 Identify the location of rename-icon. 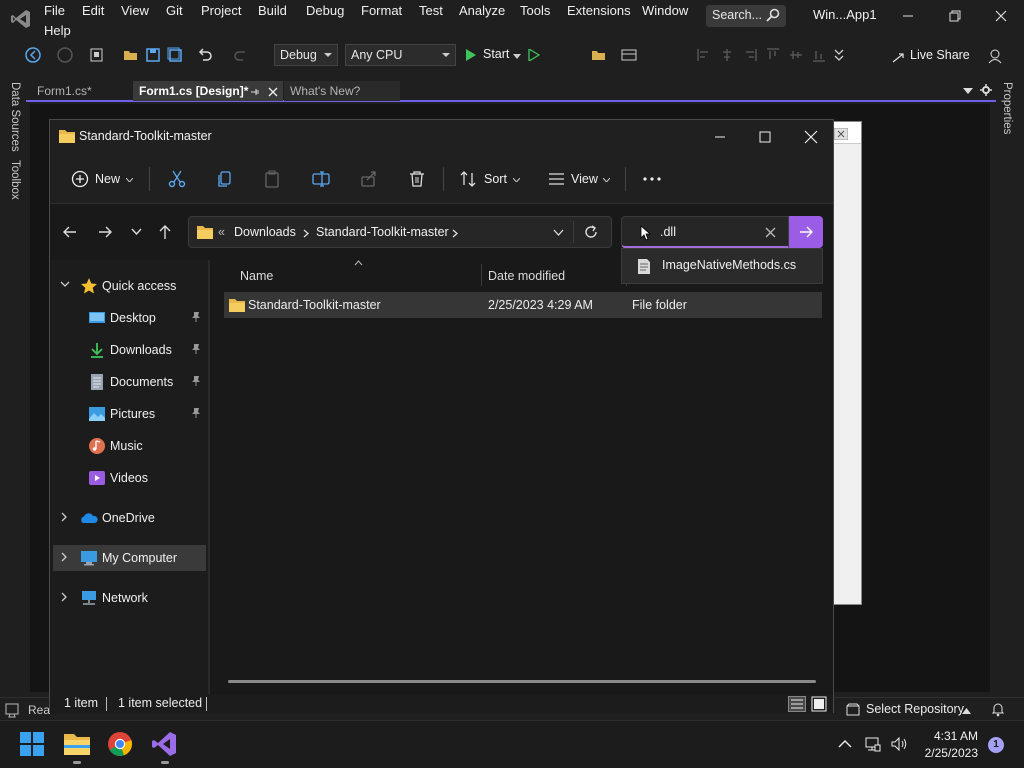
(321, 179).